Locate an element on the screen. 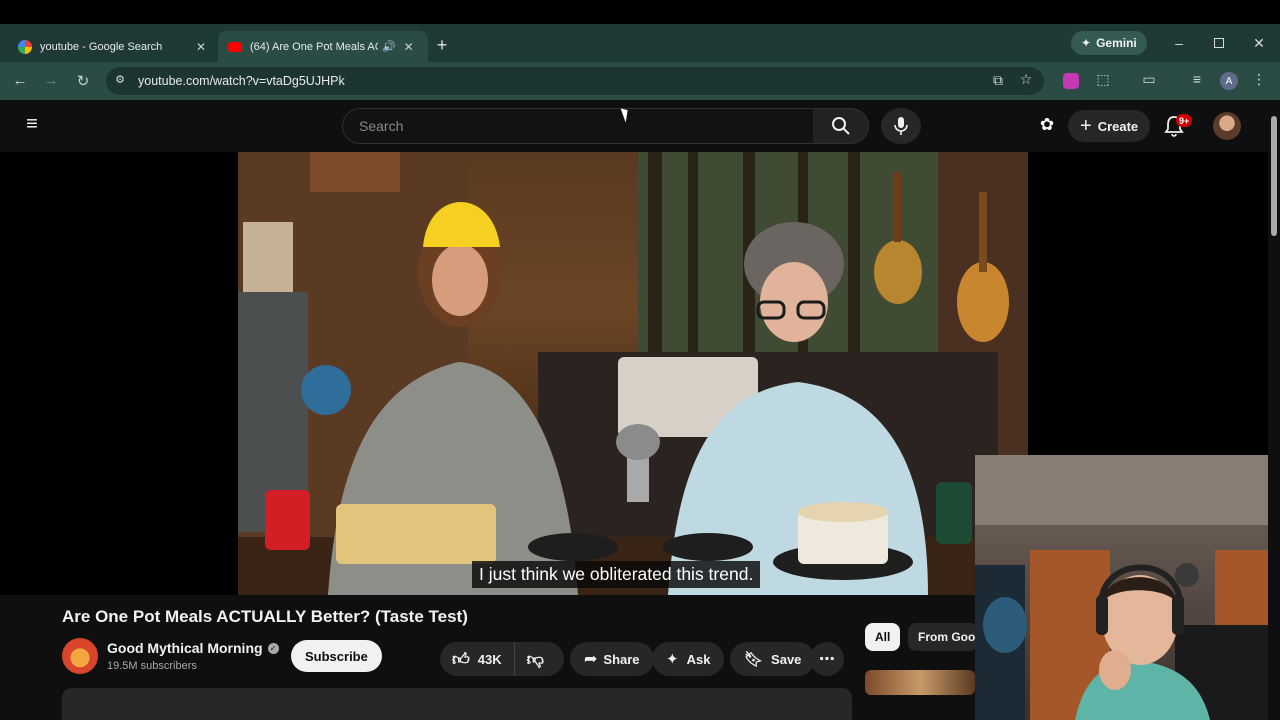  close-window-icon: ✕ is located at coordinates (1259, 43).